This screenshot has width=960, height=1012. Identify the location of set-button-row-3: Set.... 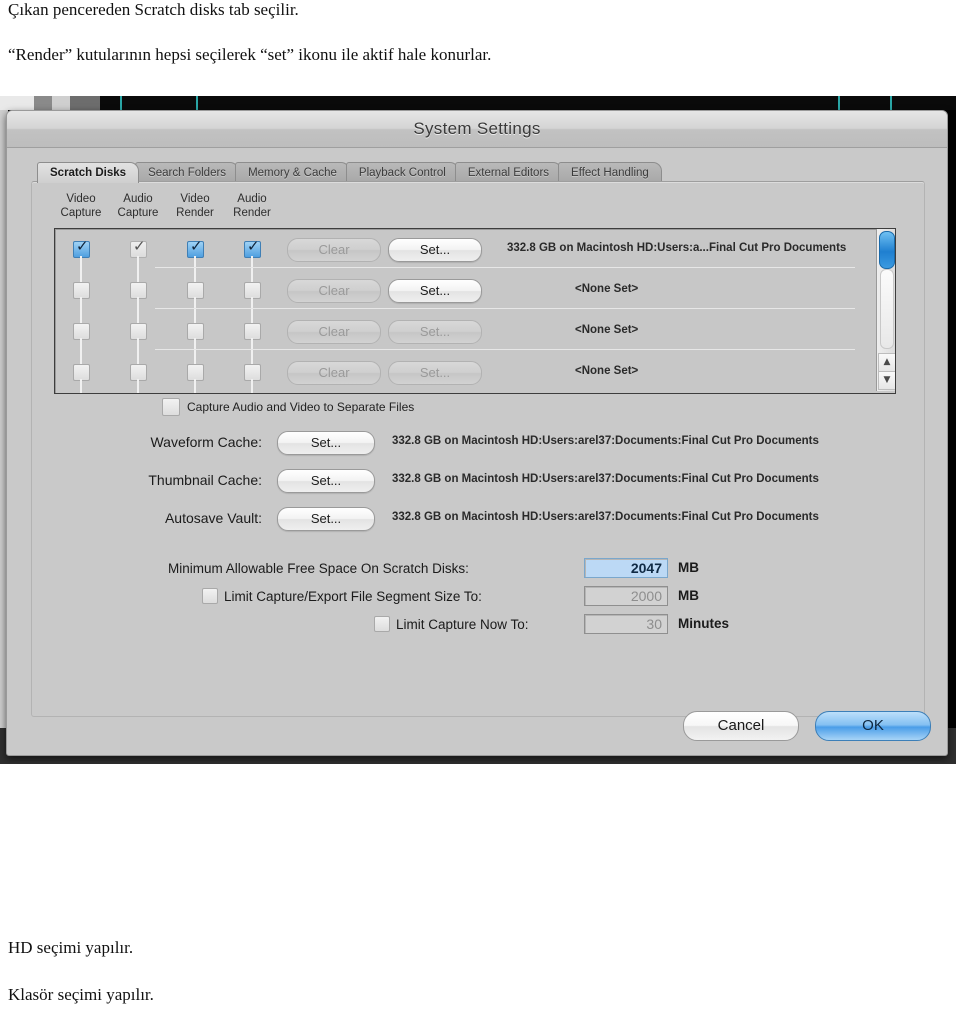
(435, 332).